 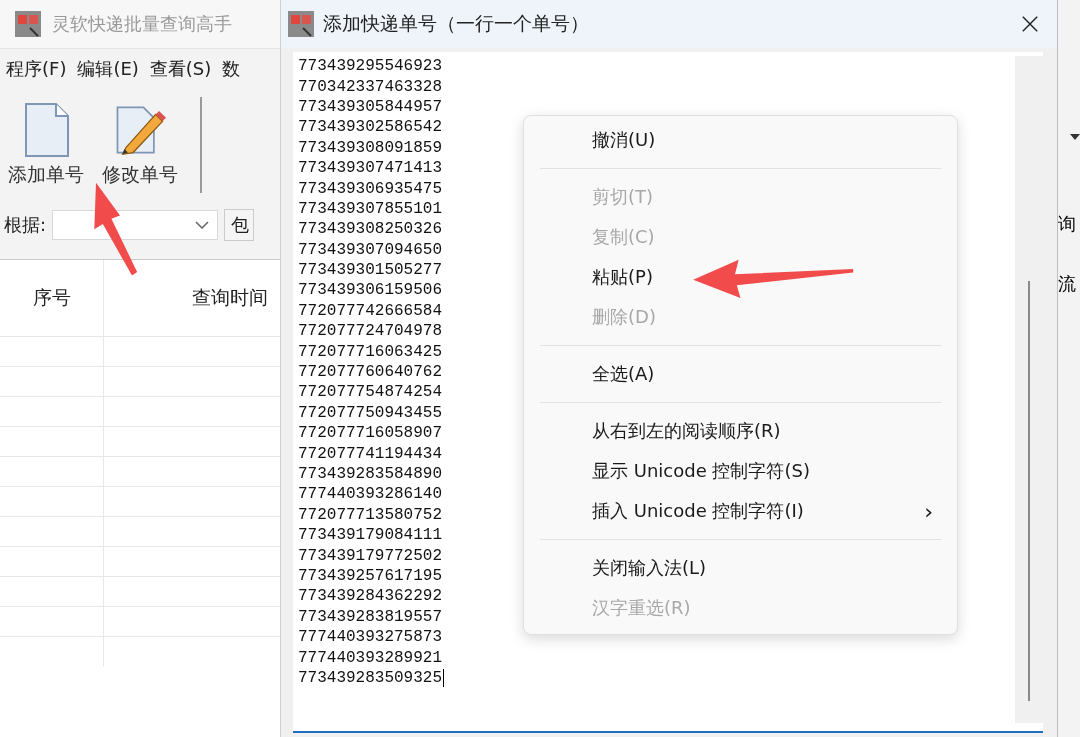 What do you see at coordinates (370, 229) in the screenshot?
I see `tracking-number: 773439308250326` at bounding box center [370, 229].